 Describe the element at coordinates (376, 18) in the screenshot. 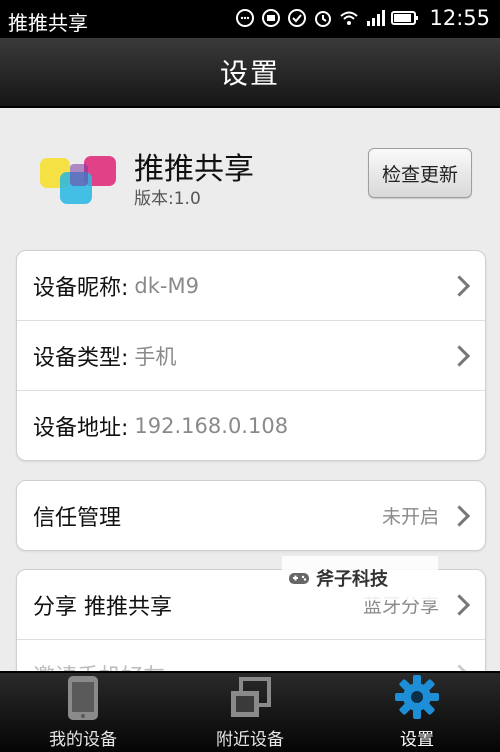

I see `signal-icon` at that location.